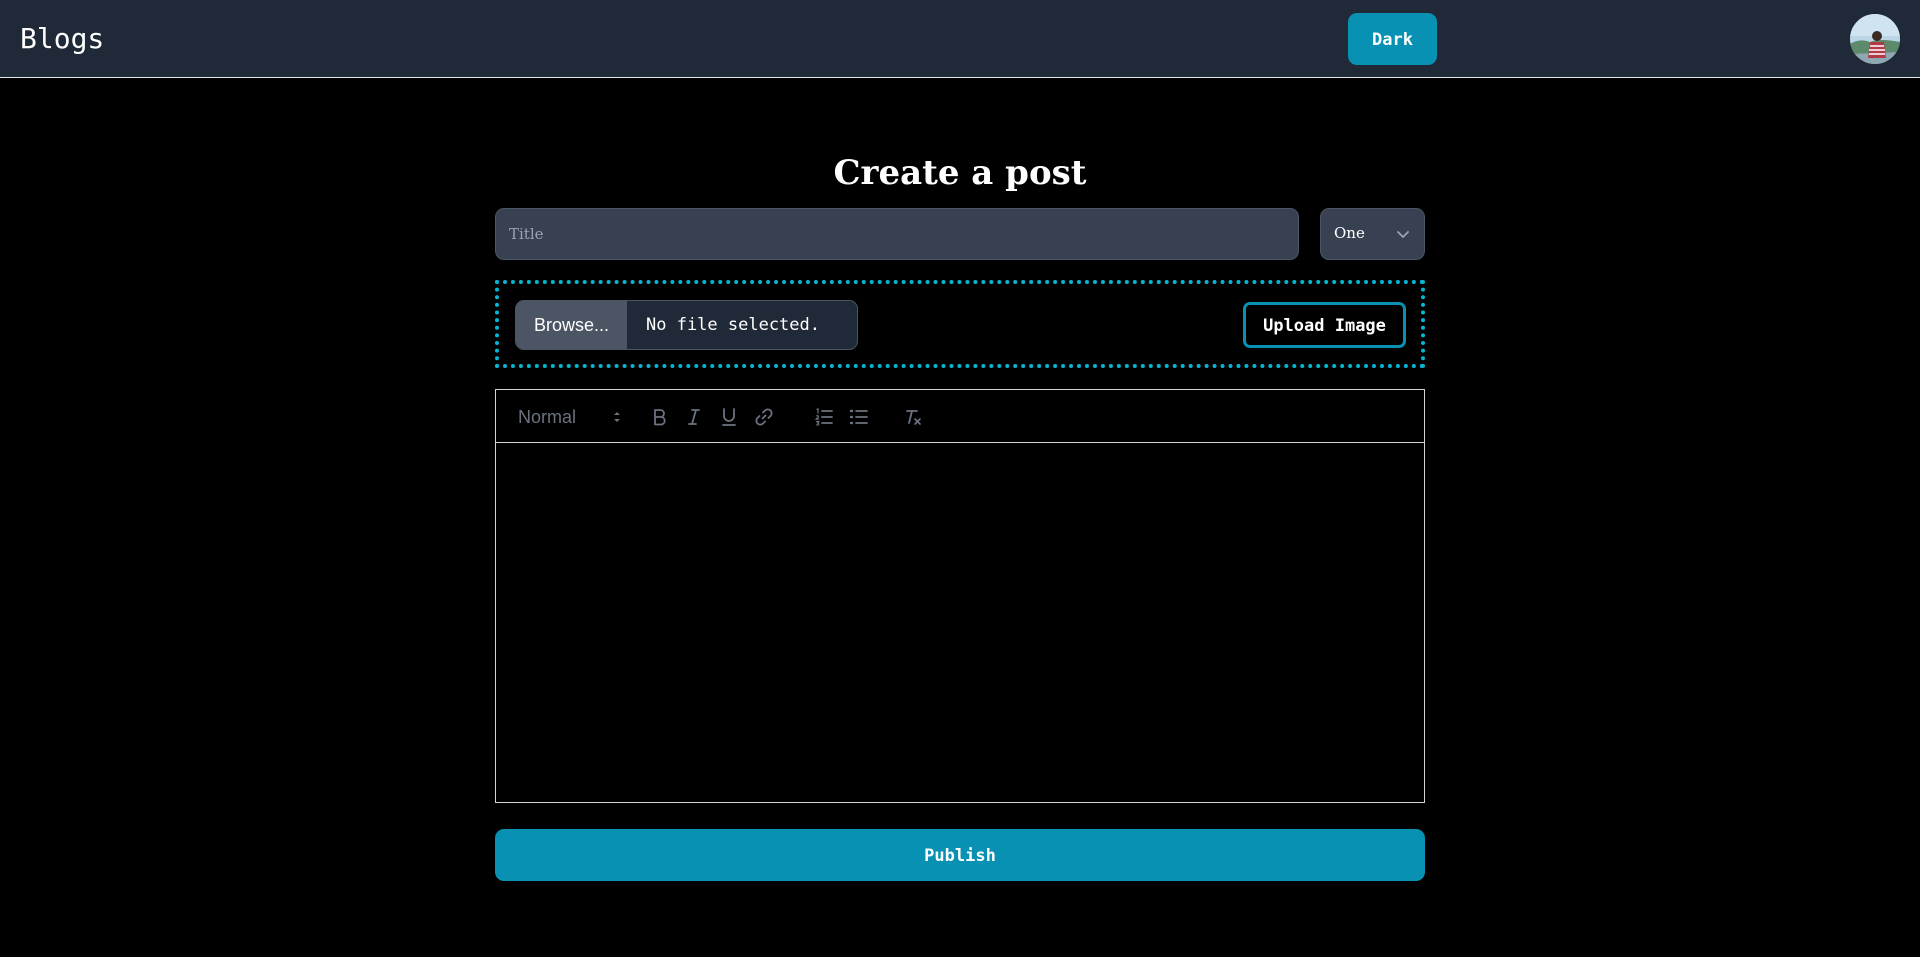  I want to click on top-navbar: Blogs Dark, so click(960, 39).